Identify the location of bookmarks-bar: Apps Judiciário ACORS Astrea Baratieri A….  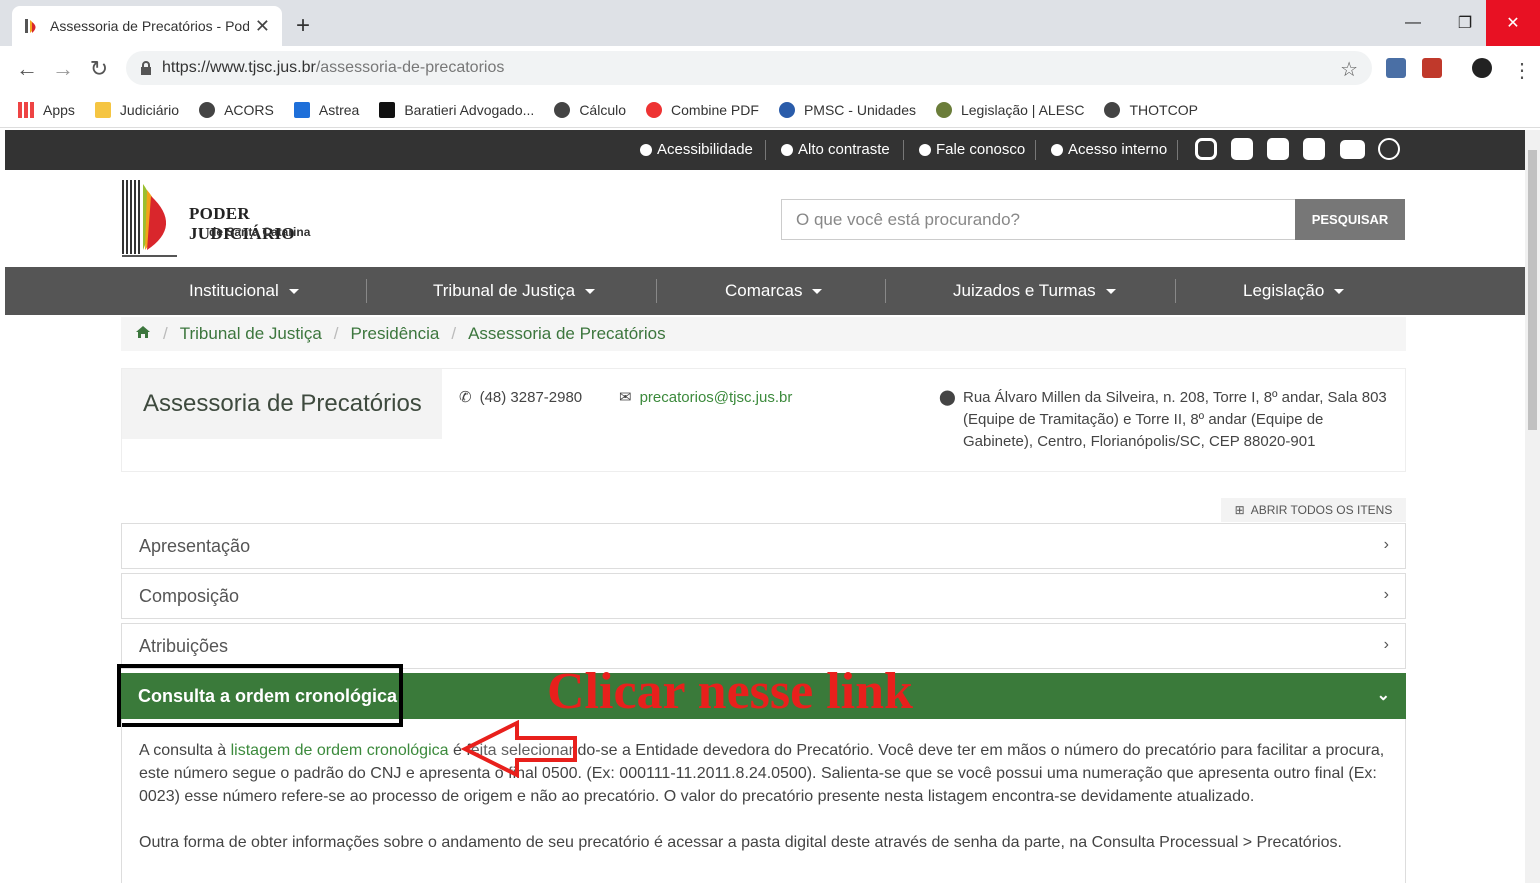
(770, 110).